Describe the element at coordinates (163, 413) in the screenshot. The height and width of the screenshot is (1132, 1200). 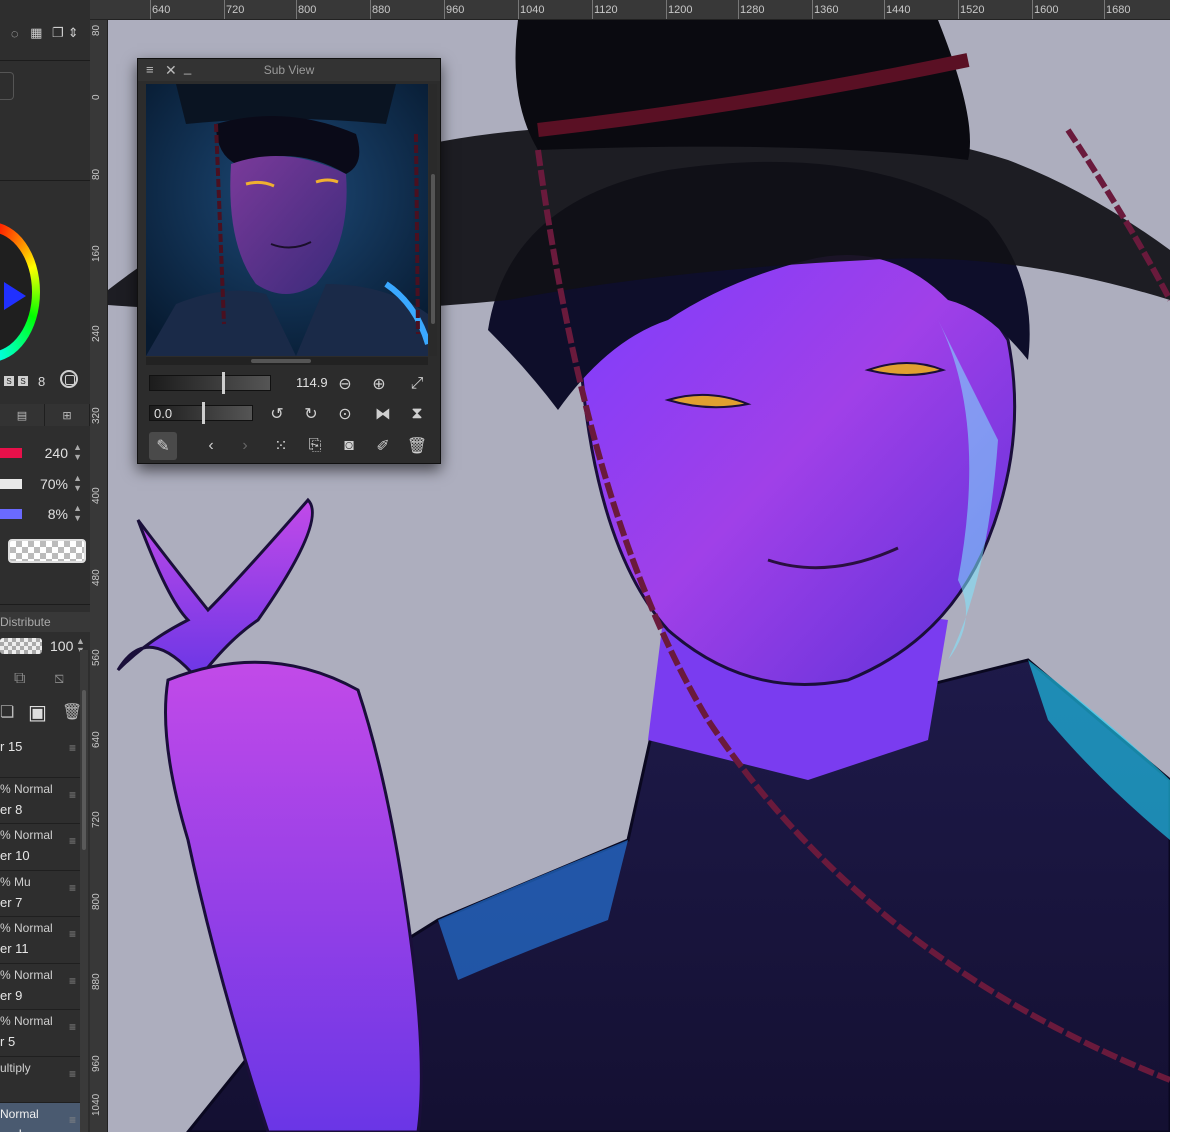
I see `rotation-value: 0.0` at that location.